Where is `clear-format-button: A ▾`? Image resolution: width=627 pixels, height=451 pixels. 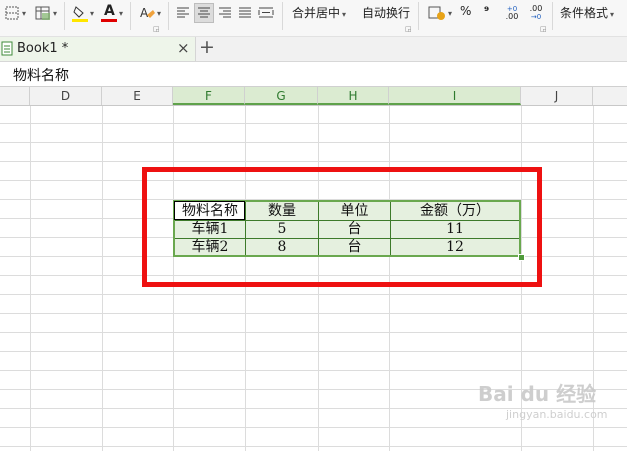
clear-format-button: A ▾ is located at coordinates (150, 13).